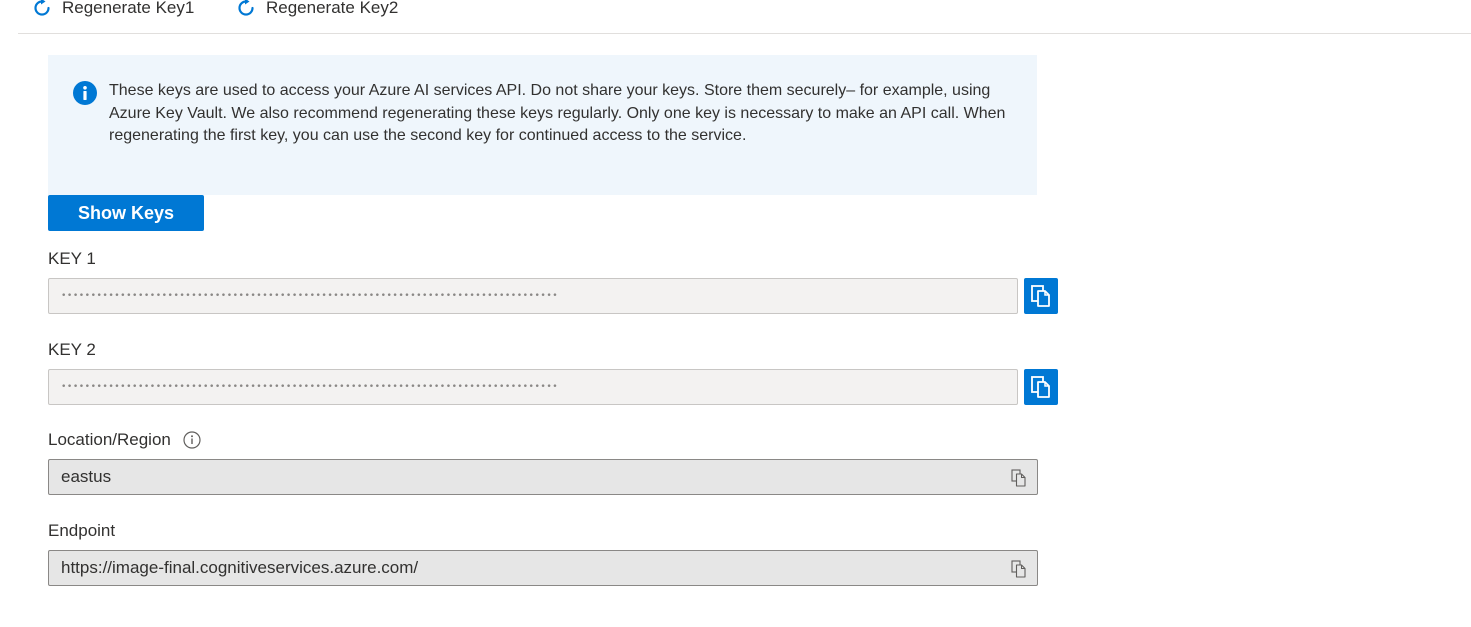 The height and width of the screenshot is (627, 1471). Describe the element at coordinates (109, 439) in the screenshot. I see `location-label-text: Location/Region` at that location.